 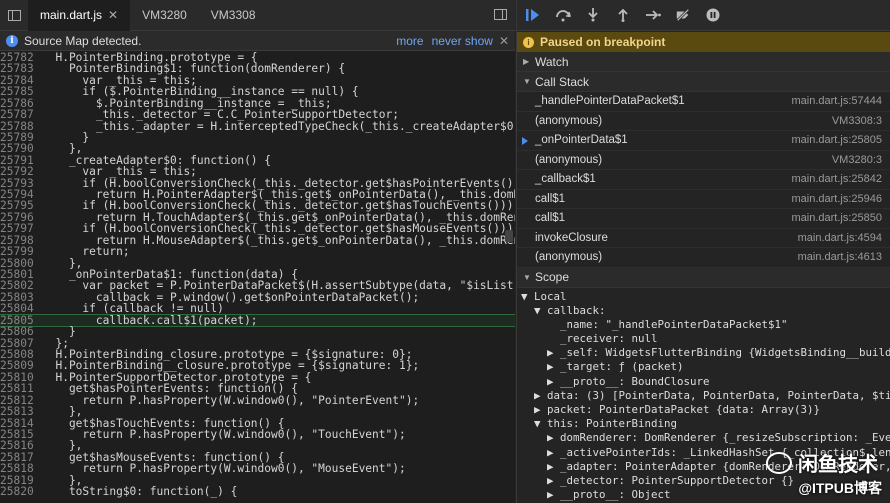 I want to click on code-text: get$hasPointerEvents: function() {, so click(x=170, y=389).